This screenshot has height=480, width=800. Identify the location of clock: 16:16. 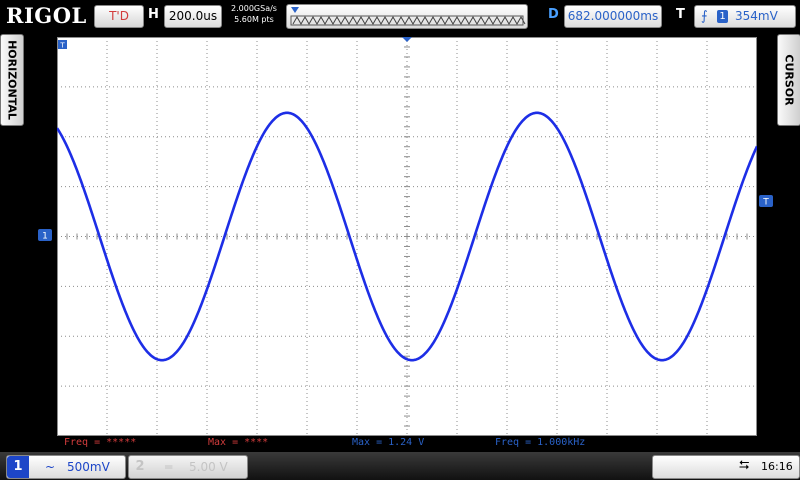
(777, 466).